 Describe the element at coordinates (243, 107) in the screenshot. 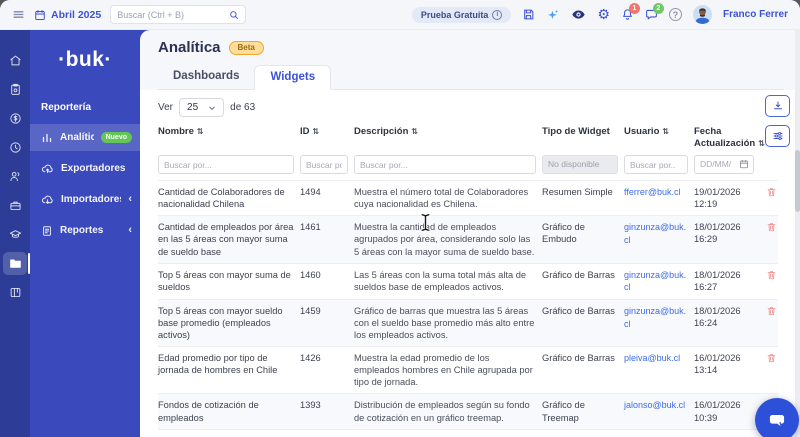

I see `pagesize-total: de 63` at that location.